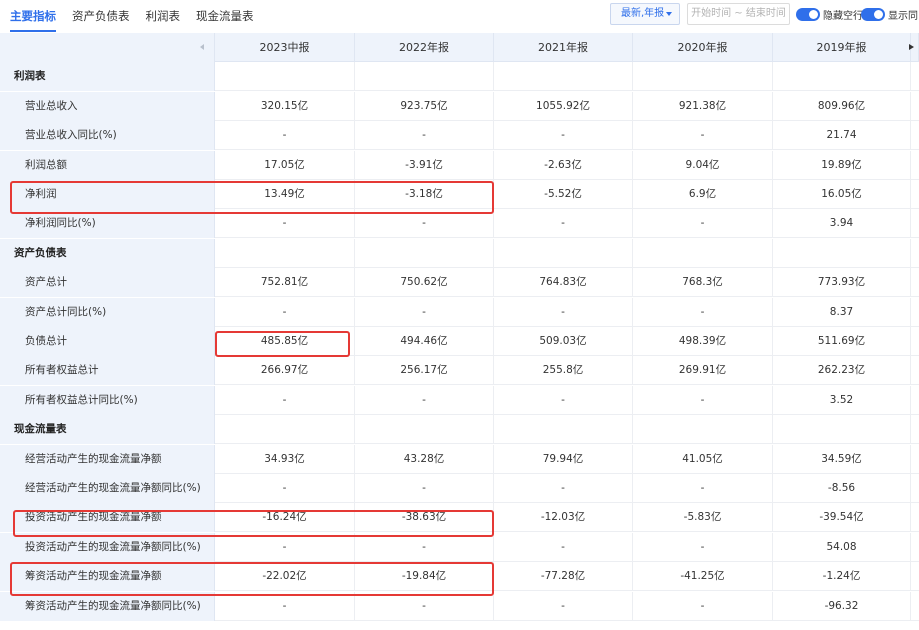  I want to click on section-title: 利润表, so click(107, 77).